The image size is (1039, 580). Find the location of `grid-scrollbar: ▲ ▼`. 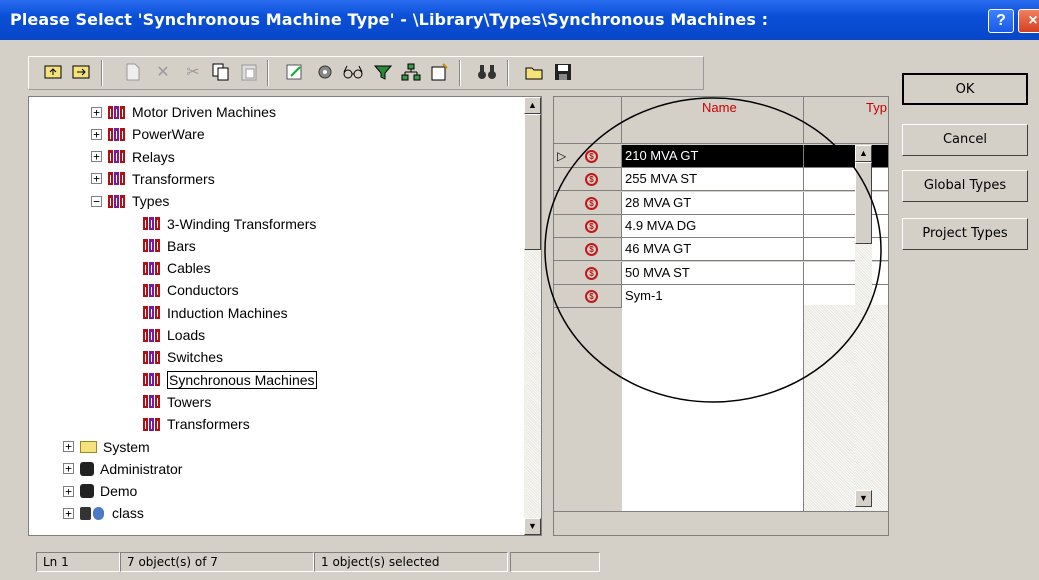

grid-scrollbar: ▲ ▼ is located at coordinates (863, 326).